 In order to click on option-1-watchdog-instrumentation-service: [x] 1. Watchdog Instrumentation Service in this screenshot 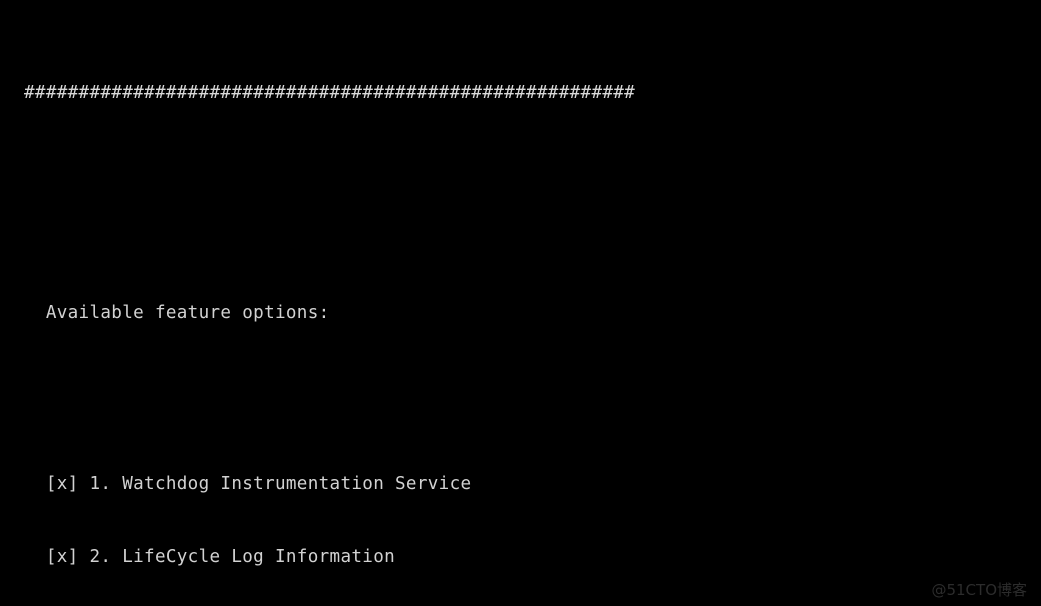, I will do `click(406, 484)`.